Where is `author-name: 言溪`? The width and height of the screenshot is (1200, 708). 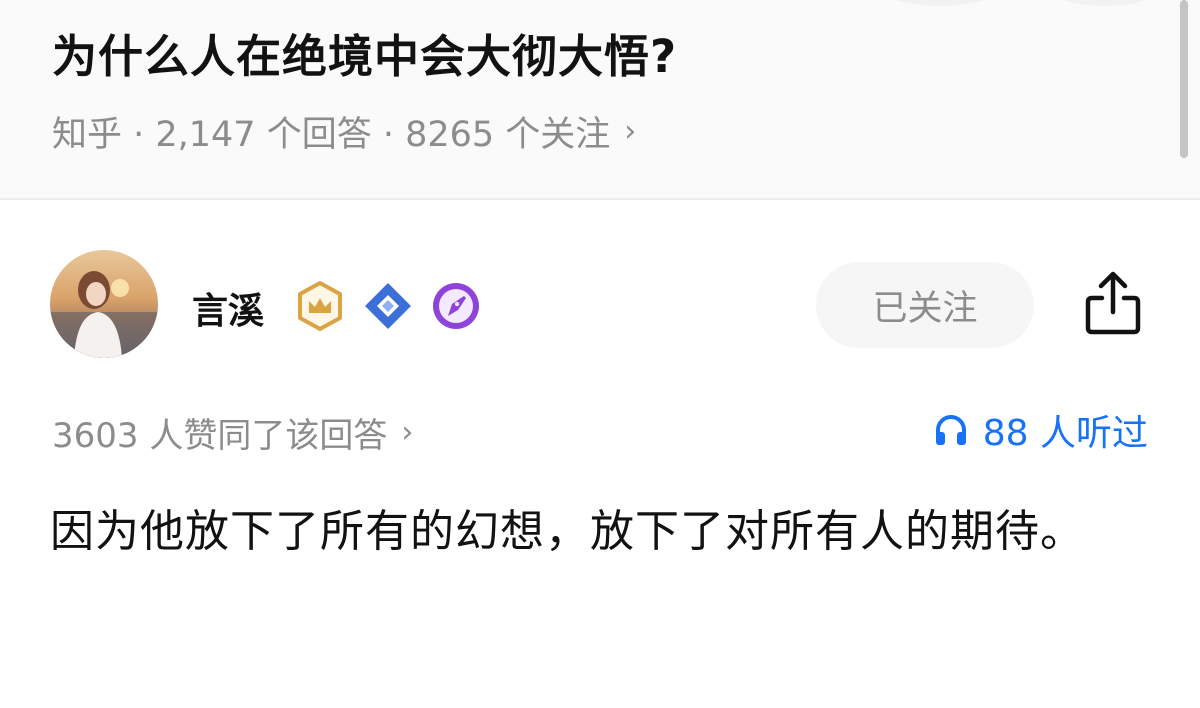 author-name: 言溪 is located at coordinates (228, 308).